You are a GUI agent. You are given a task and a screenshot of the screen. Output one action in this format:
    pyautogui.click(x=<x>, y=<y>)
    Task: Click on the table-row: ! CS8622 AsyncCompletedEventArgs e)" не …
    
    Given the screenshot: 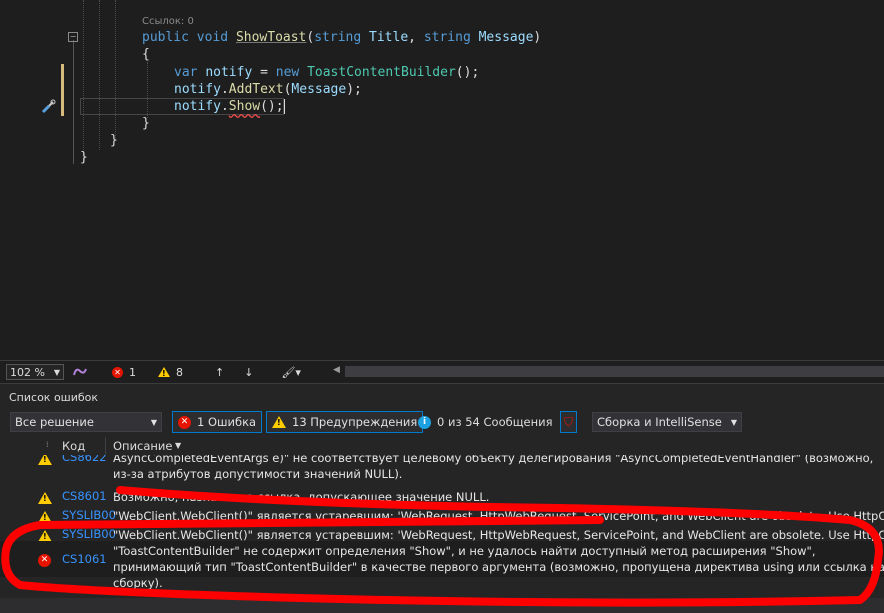 What is the action you would take?
    pyautogui.click(x=442, y=469)
    